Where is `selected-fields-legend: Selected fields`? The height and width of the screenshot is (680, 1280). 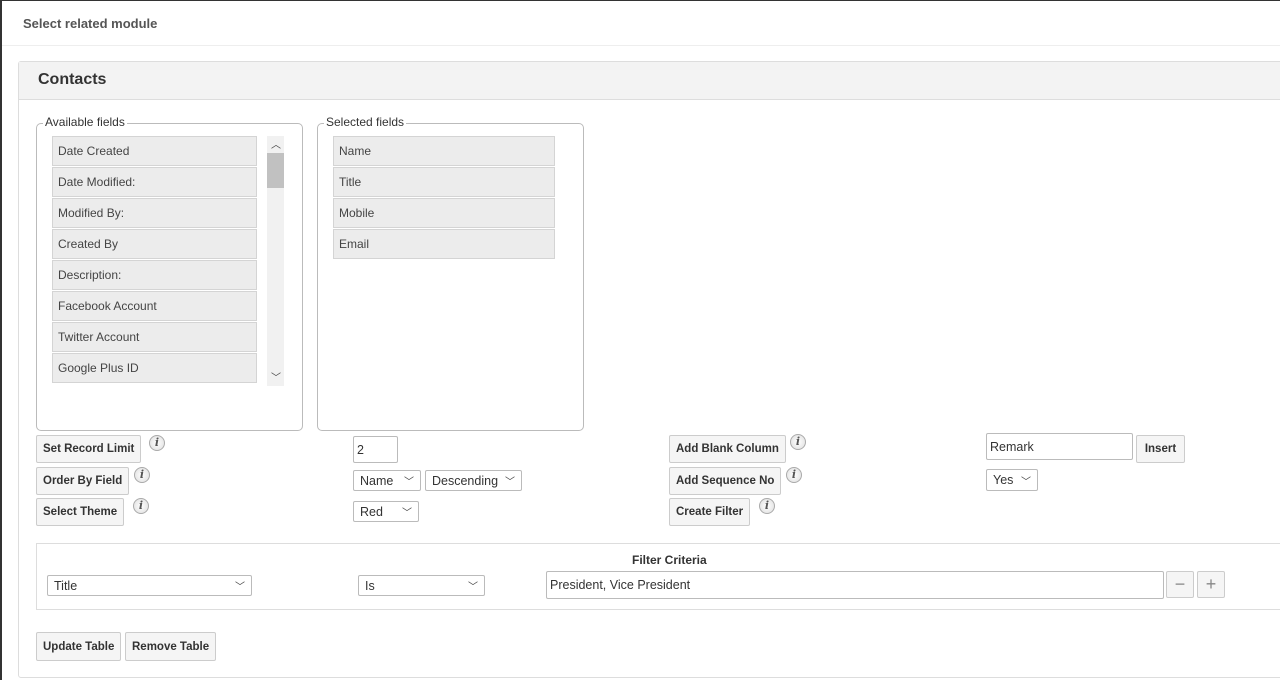
selected-fields-legend: Selected fields is located at coordinates (365, 122).